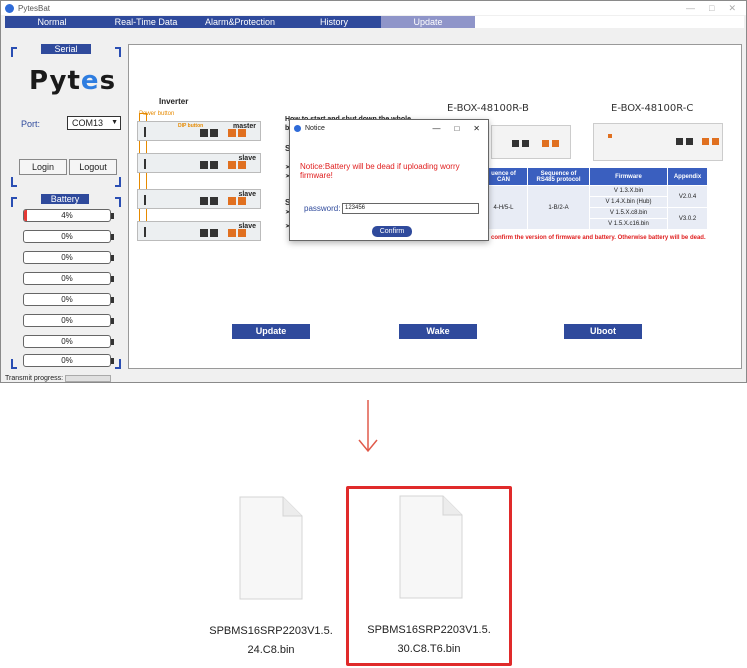 This screenshot has height=668, width=747. What do you see at coordinates (488, 108) in the screenshot?
I see `ebox-b-title: E-BOX-48100R-B` at bounding box center [488, 108].